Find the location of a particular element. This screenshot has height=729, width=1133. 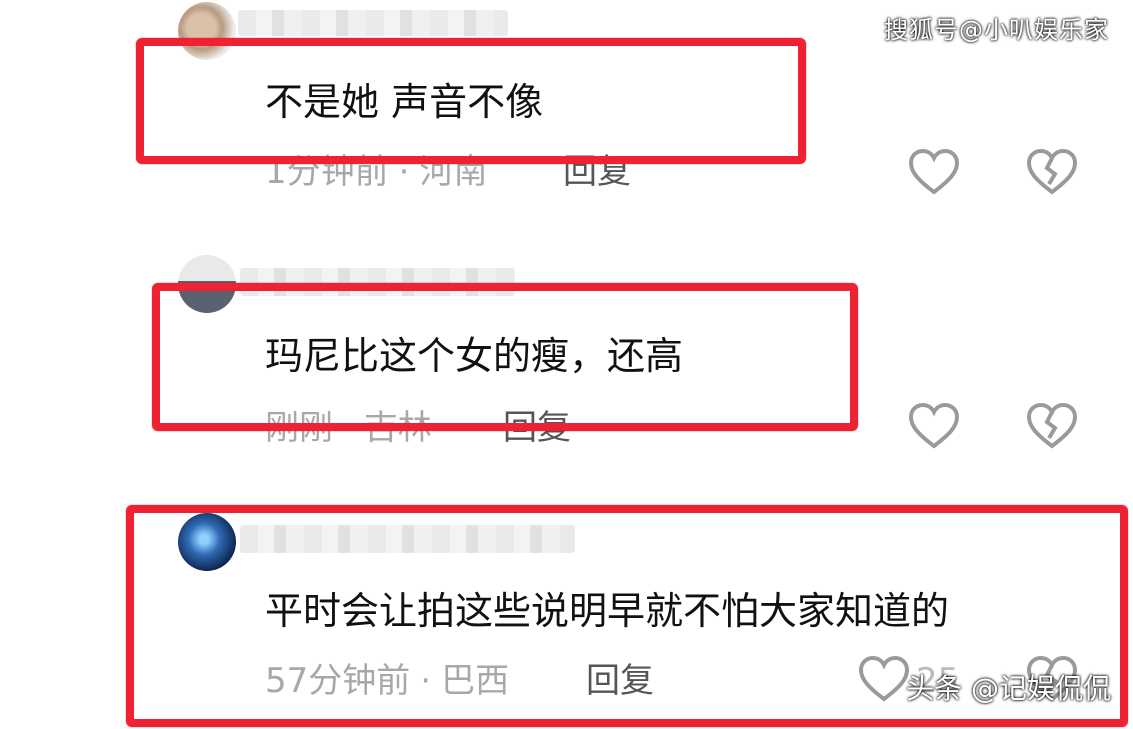

username-blurred is located at coordinates (373, 23).